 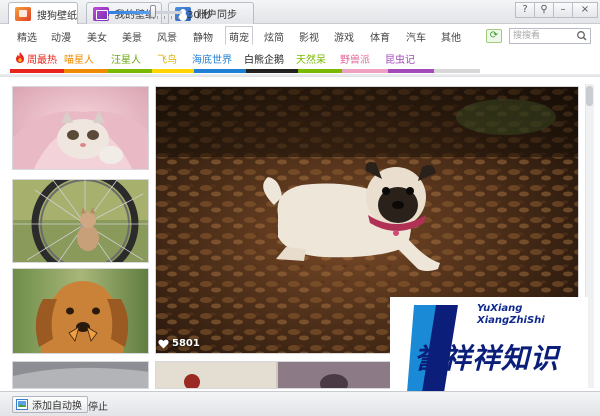 I want to click on window-controls: ? ⚲ – ×, so click(x=556, y=10).